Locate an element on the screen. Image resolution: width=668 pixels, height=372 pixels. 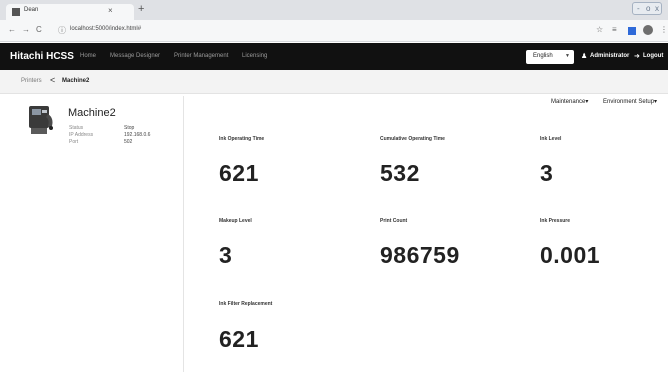
metric-label-ink-filter-replacement: Ink Filter Replacement is located at coordinates (246, 304).